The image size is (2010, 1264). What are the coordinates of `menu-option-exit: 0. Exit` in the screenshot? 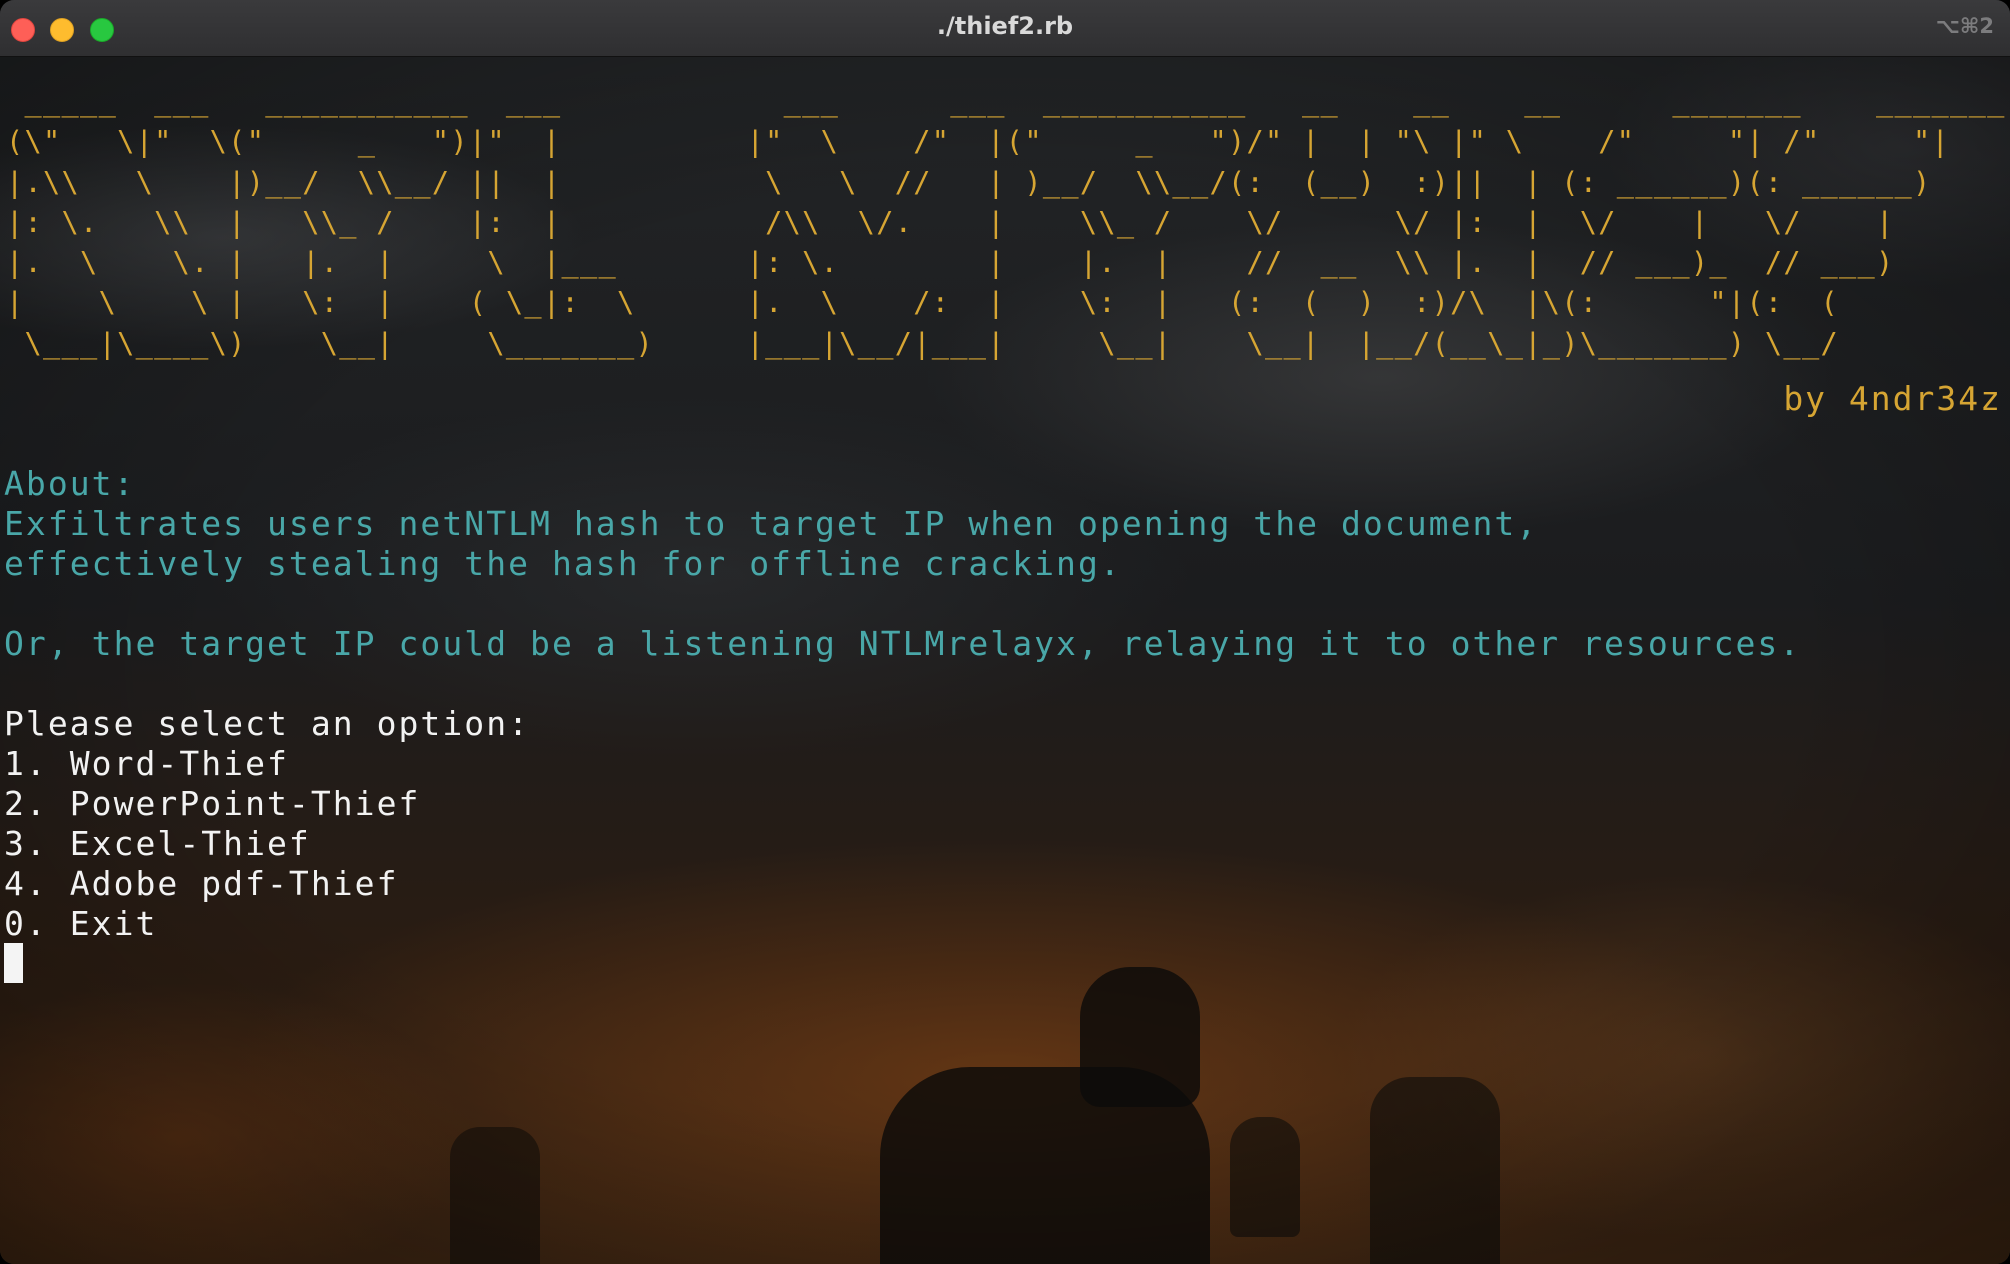 It's located at (81, 923).